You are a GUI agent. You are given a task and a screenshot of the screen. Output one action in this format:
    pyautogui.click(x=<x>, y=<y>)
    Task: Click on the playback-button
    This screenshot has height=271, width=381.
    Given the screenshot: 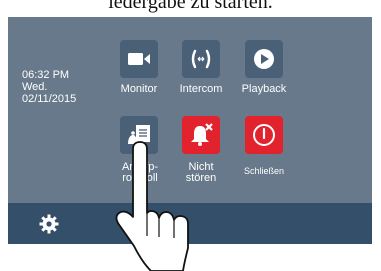 What is the action you would take?
    pyautogui.click(x=264, y=59)
    